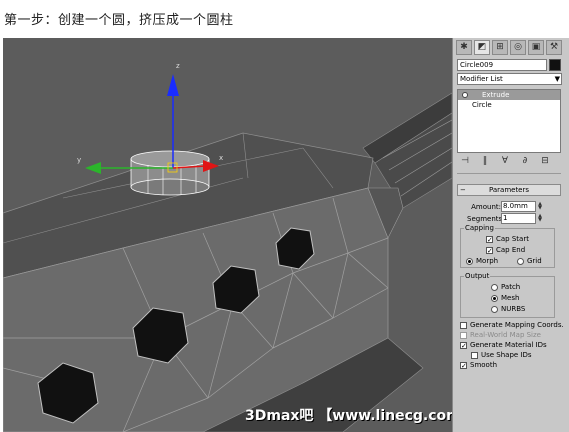  I want to click on collapse-icon: −, so click(463, 190).